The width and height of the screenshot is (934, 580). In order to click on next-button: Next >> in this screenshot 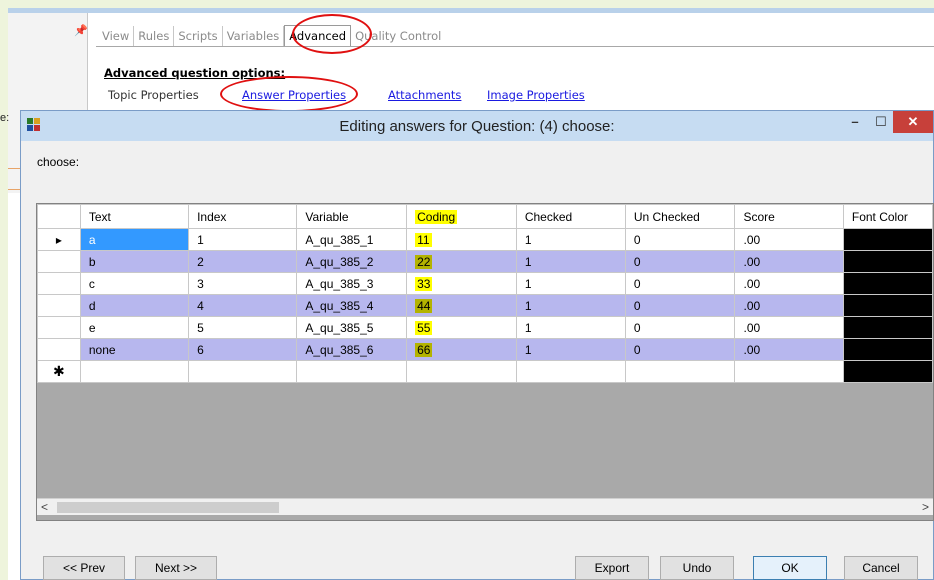, I will do `click(176, 568)`.